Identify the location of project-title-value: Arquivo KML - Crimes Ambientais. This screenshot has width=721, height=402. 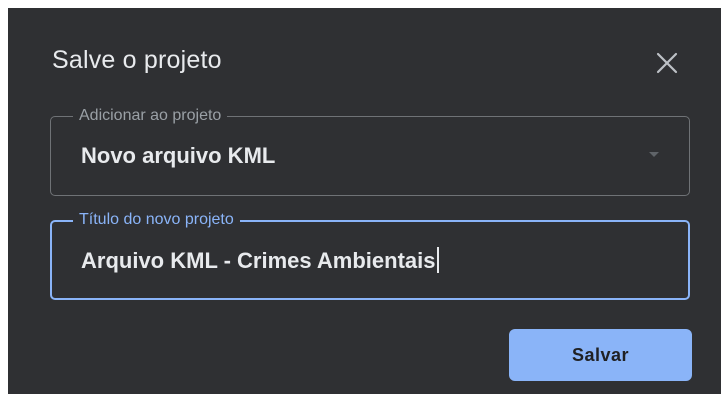
(258, 260).